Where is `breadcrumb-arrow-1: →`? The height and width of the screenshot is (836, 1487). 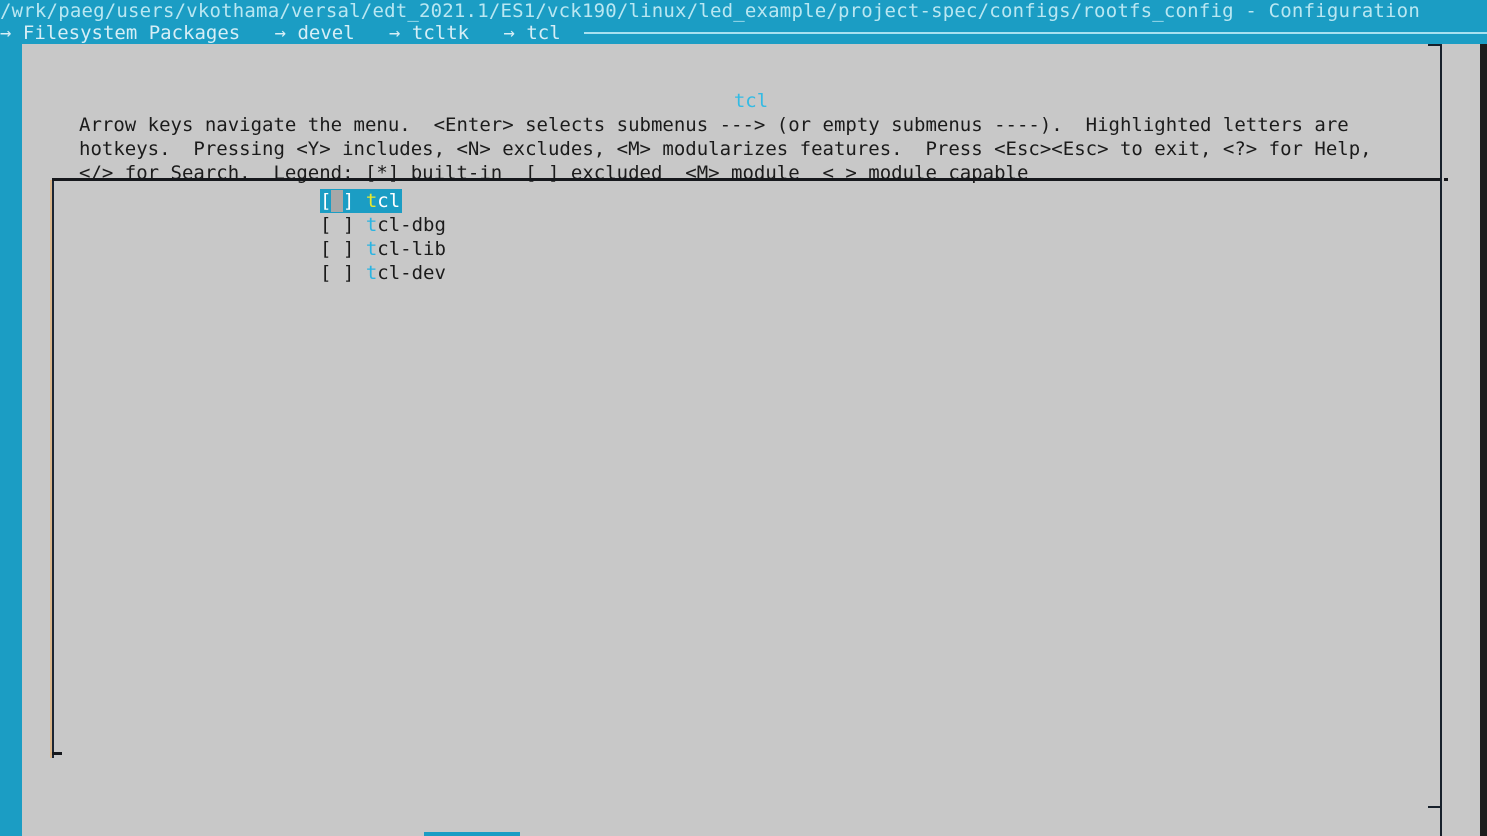
breadcrumb-arrow-1: → is located at coordinates (280, 33).